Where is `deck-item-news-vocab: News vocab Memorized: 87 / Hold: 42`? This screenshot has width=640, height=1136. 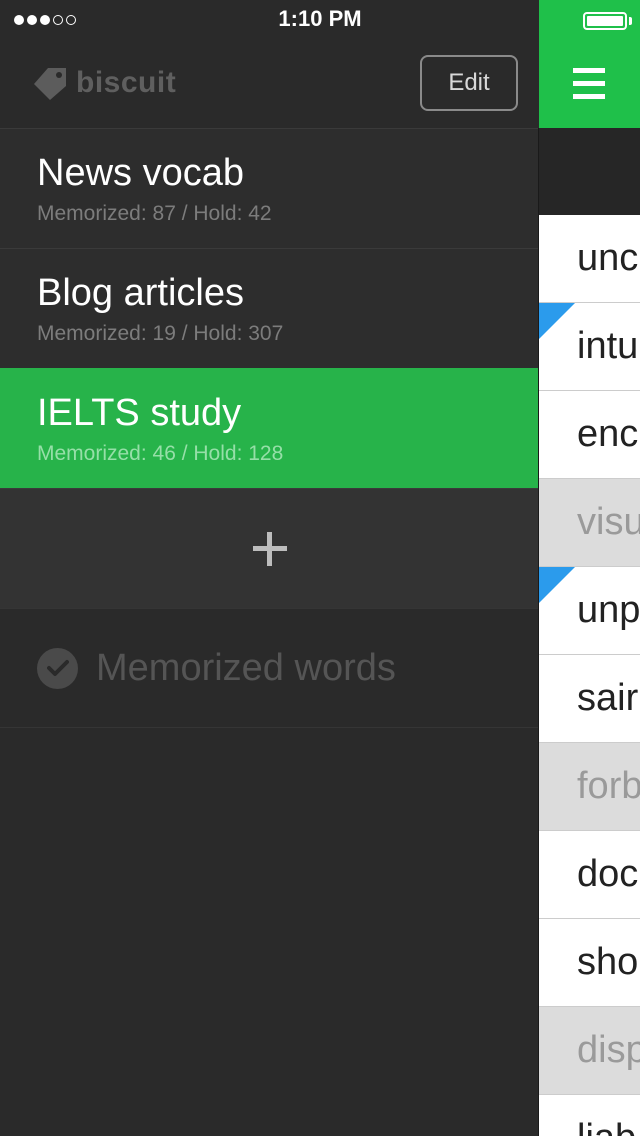
deck-item-news-vocab: News vocab Memorized: 87 / Hold: 42 is located at coordinates (269, 188).